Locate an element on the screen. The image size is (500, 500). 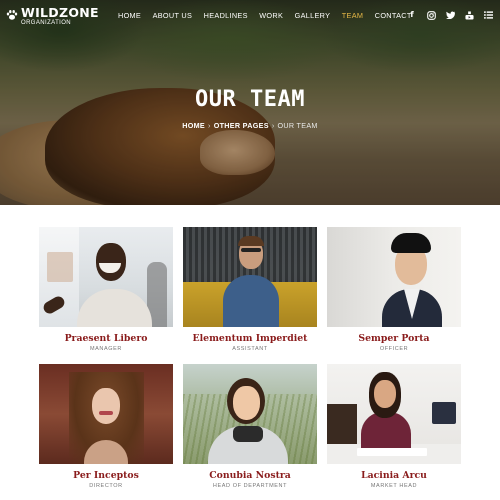
breadcrumb-home: HOME is located at coordinates (193, 125).